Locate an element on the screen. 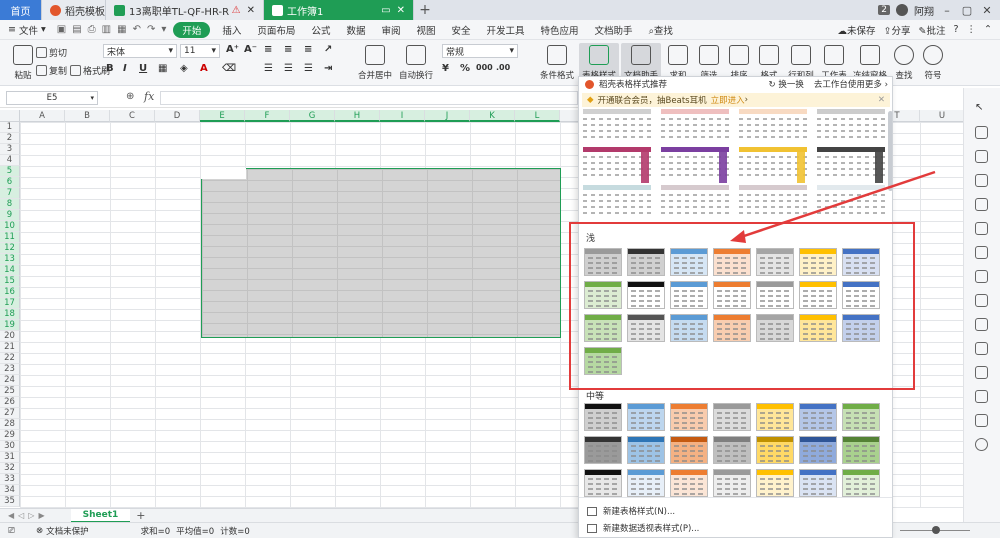 The image size is (1000, 538). row-header: 18 is located at coordinates (10, 314).